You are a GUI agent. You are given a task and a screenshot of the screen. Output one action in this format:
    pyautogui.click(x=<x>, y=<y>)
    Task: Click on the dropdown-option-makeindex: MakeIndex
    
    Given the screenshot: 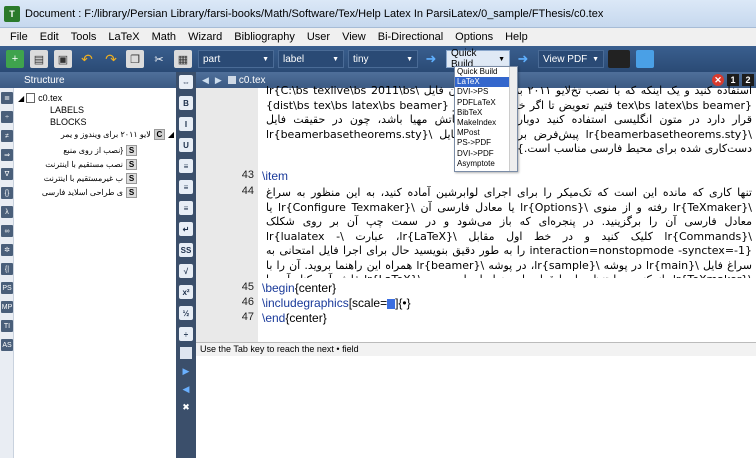 What is the action you would take?
    pyautogui.click(x=486, y=123)
    